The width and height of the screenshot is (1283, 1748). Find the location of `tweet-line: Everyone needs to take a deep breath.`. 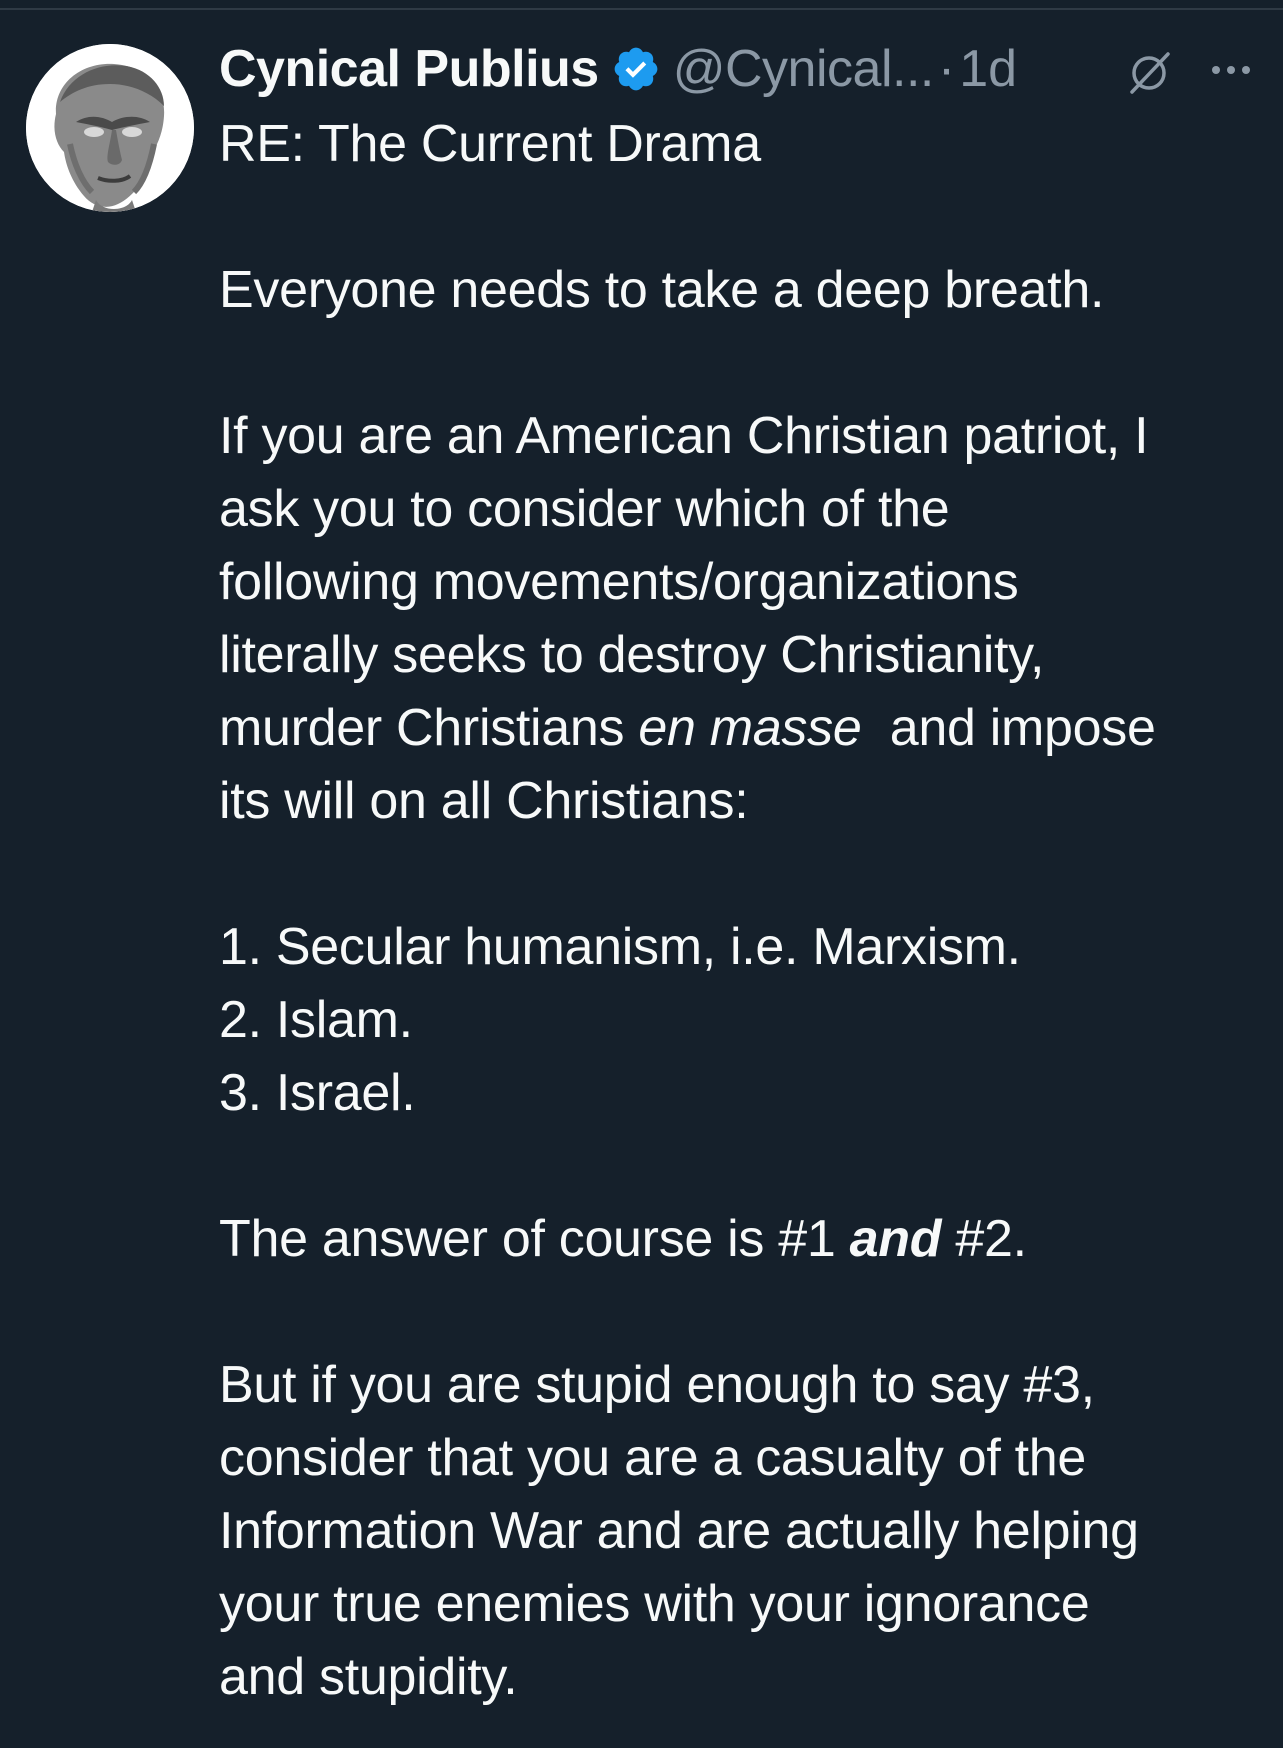

tweet-line: Everyone needs to take a deep breath. is located at coordinates (662, 290).